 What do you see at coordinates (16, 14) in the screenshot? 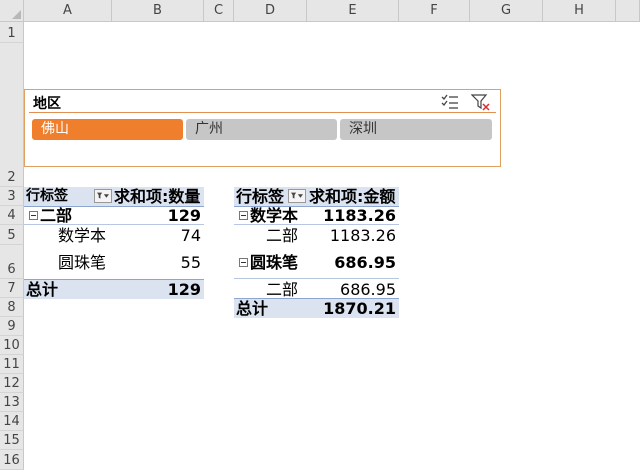
I see `select-all-triangle-icon` at bounding box center [16, 14].